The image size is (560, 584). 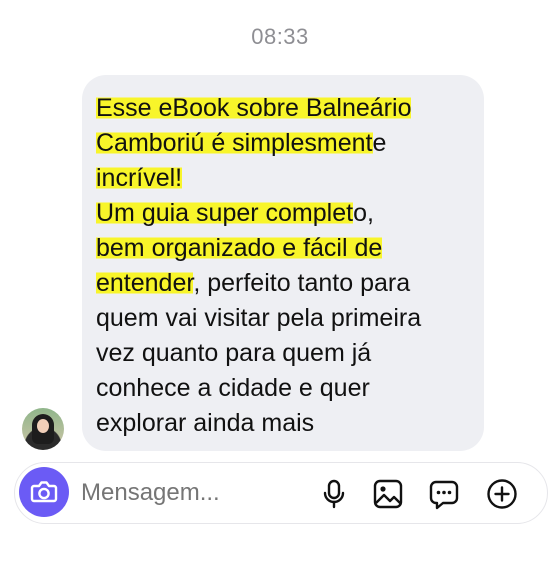 I want to click on message-text-segment: o,, so click(x=363, y=213).